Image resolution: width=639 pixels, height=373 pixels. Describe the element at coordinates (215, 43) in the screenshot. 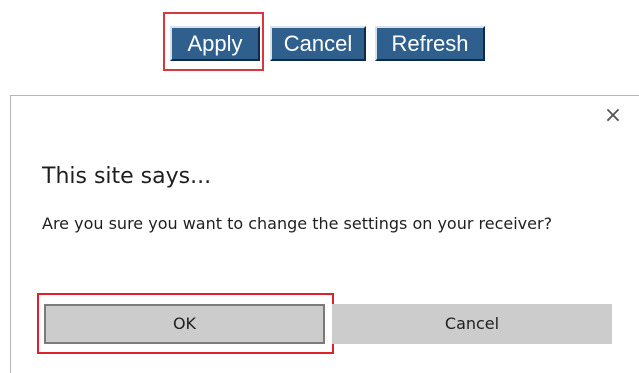

I see `apply-button: Apply` at that location.